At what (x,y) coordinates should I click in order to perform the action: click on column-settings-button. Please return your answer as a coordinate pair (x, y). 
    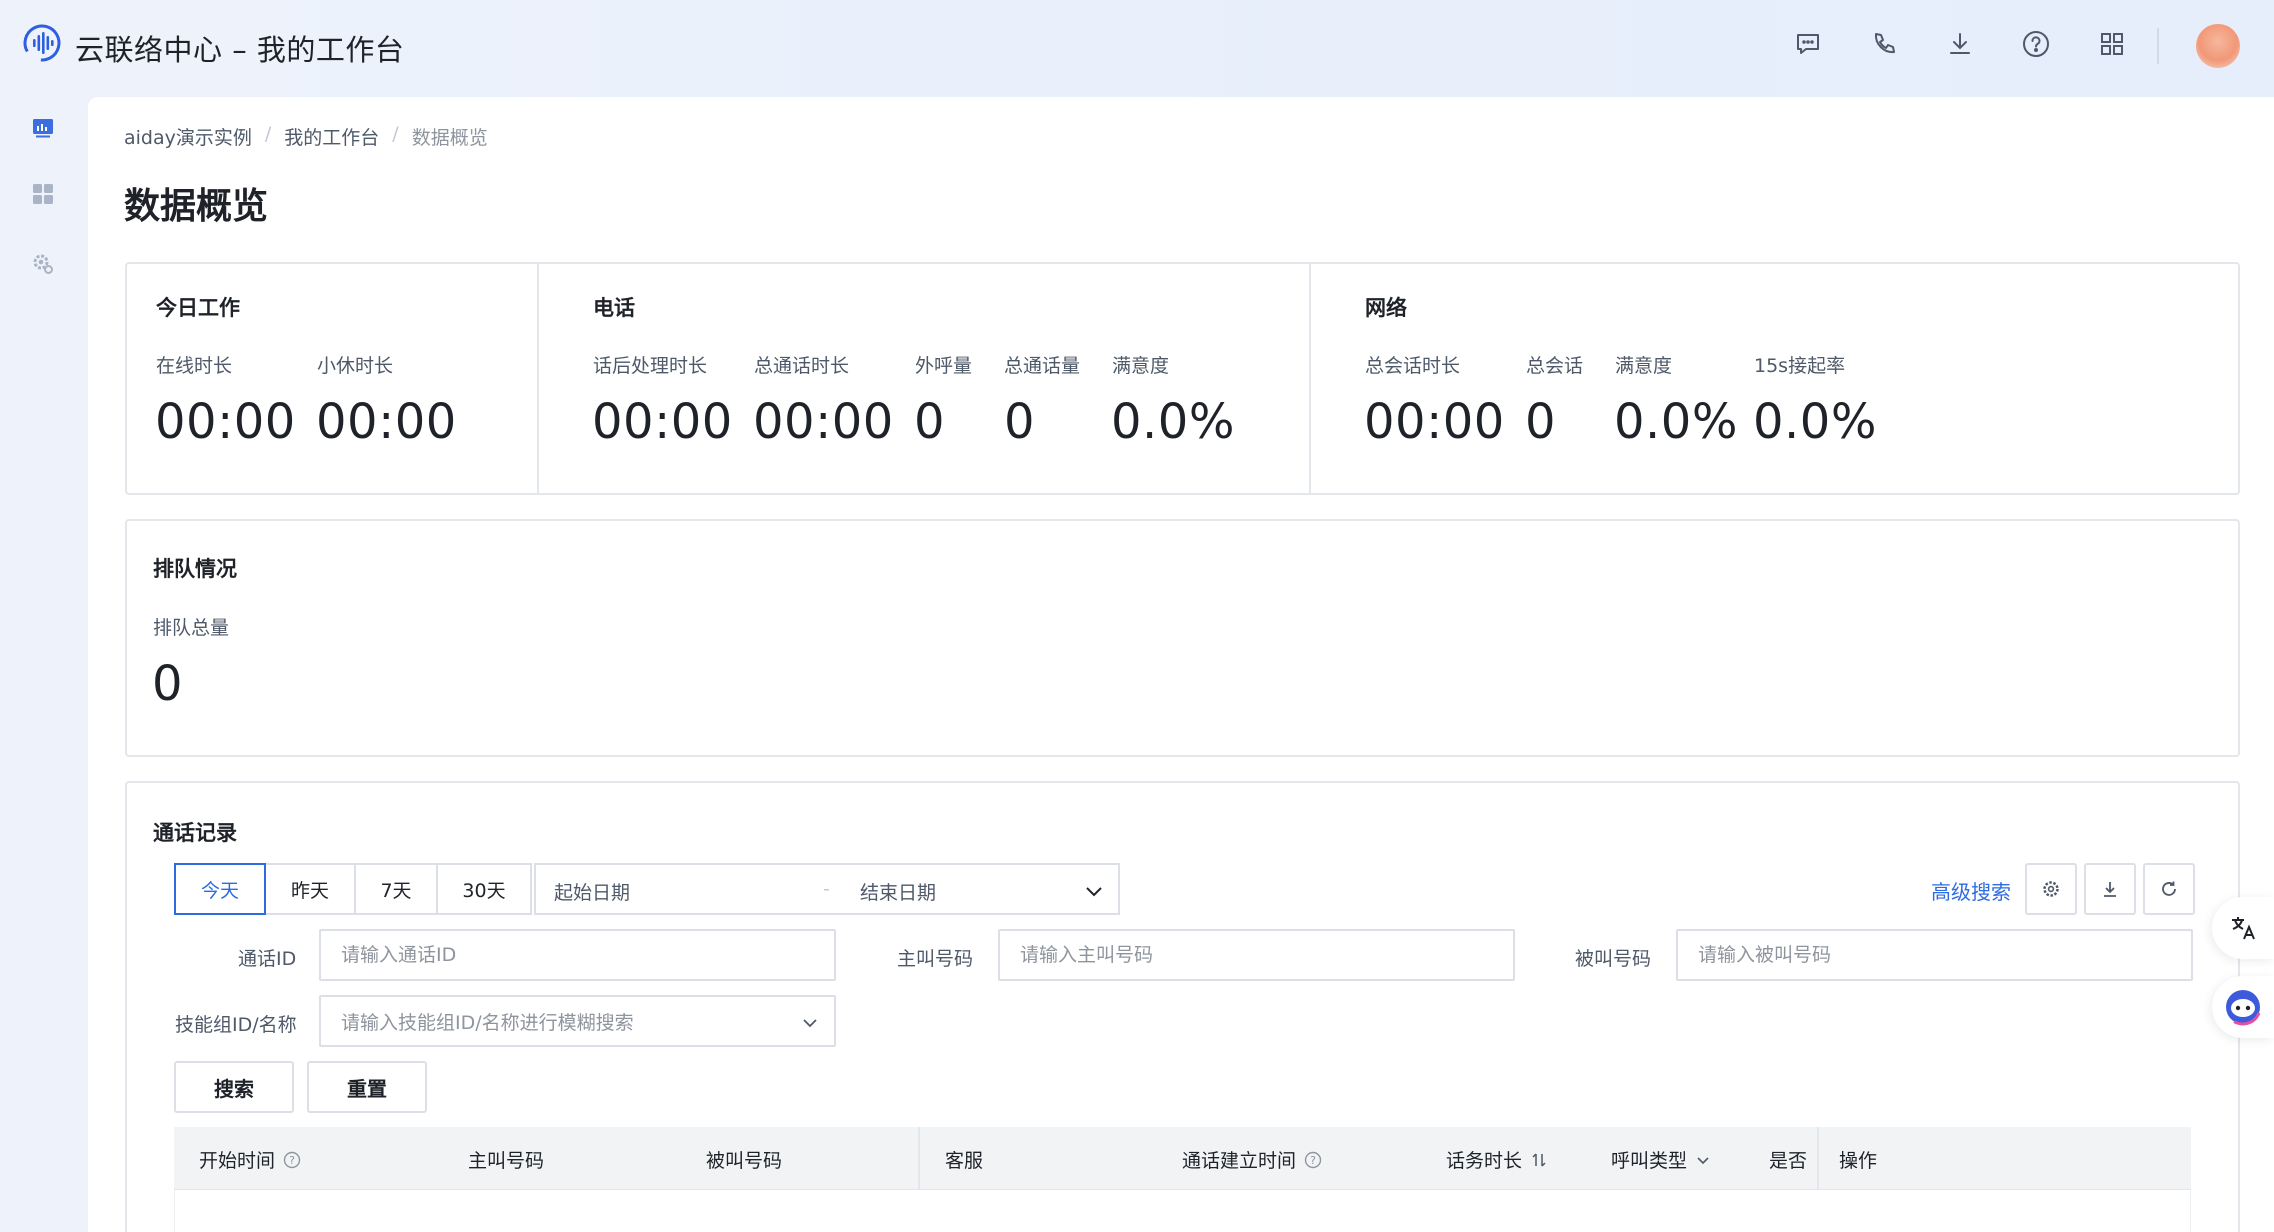
    Looking at the image, I should click on (2051, 889).